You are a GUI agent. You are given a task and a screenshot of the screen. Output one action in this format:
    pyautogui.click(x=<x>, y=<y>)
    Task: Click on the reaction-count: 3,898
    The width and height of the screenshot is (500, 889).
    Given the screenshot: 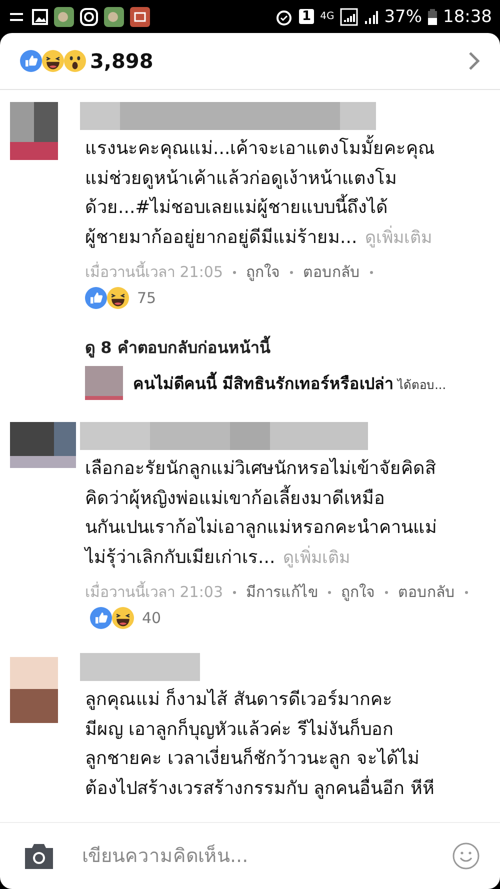 What is the action you would take?
    pyautogui.click(x=122, y=61)
    